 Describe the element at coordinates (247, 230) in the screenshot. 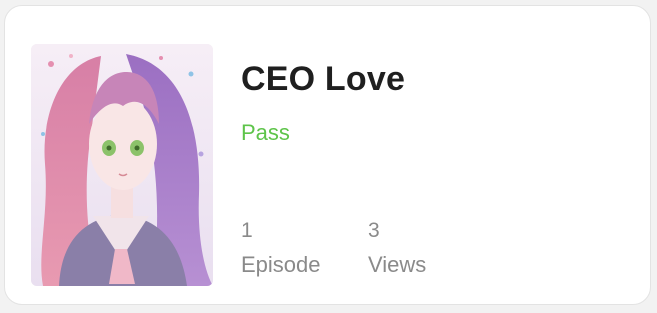

I see `episode-count: 1` at that location.